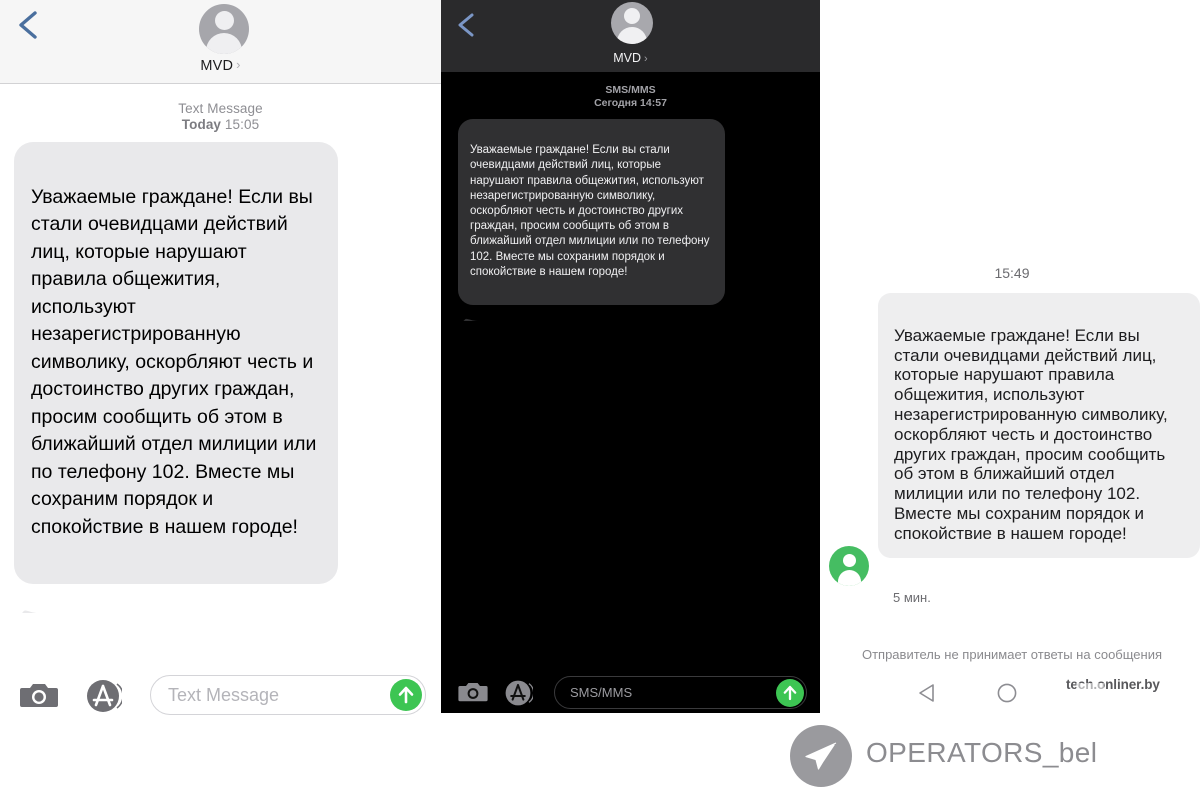  What do you see at coordinates (242, 124) in the screenshot?
I see `message-time-label: 15:05` at bounding box center [242, 124].